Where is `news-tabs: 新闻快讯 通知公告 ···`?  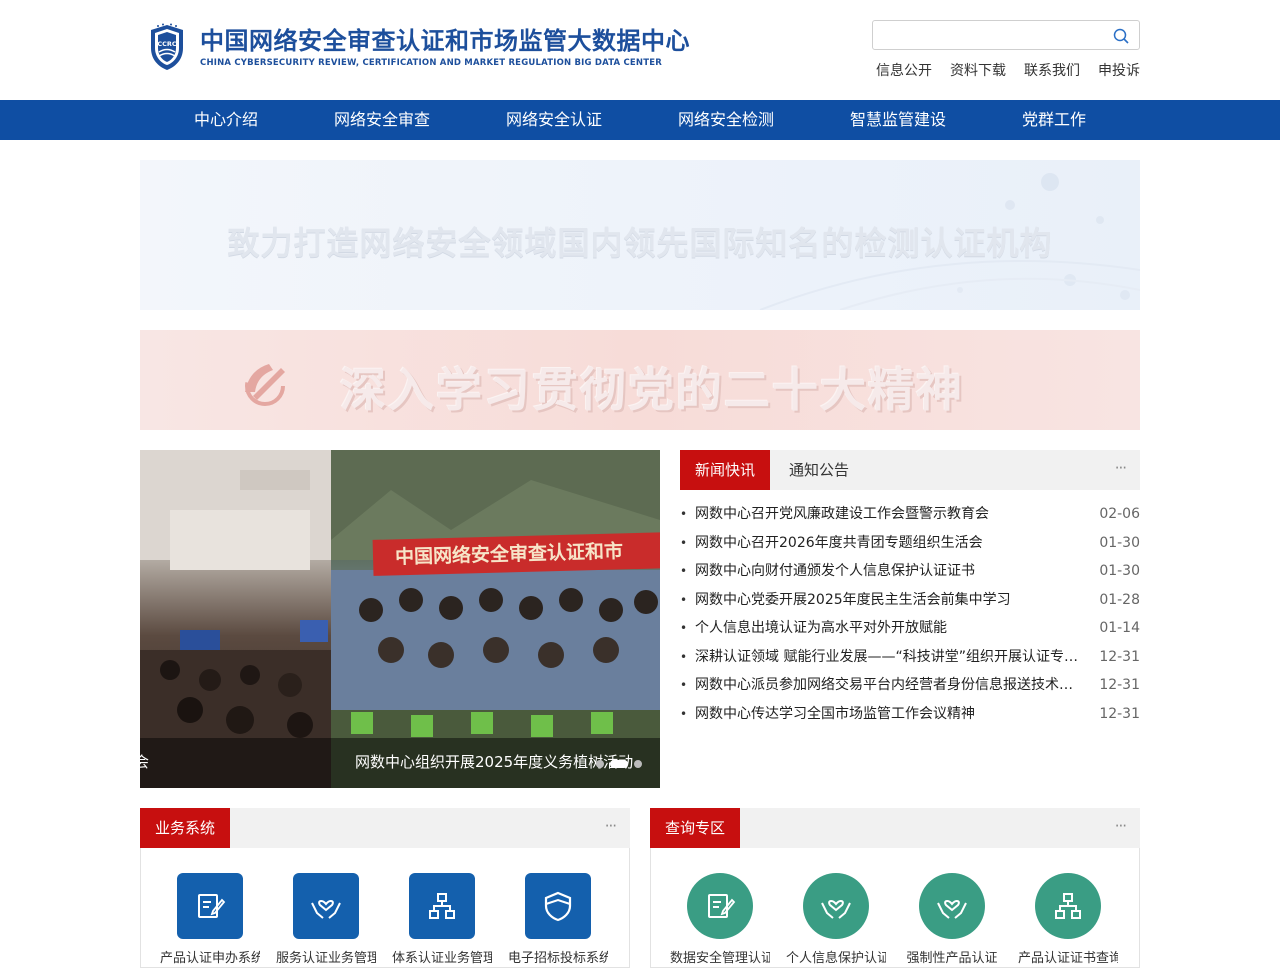
news-tabs: 新闻快讯 通知公告 ··· is located at coordinates (910, 470).